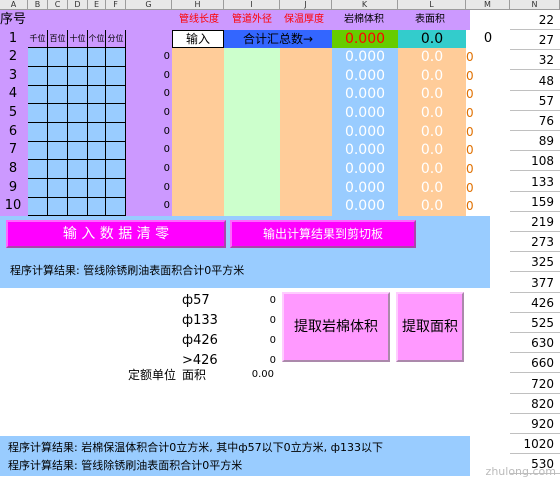  I want to click on bottom-result-line-2: 程序计算结果: 管线除锈刷油表面积合计0平方米, so click(125, 465).